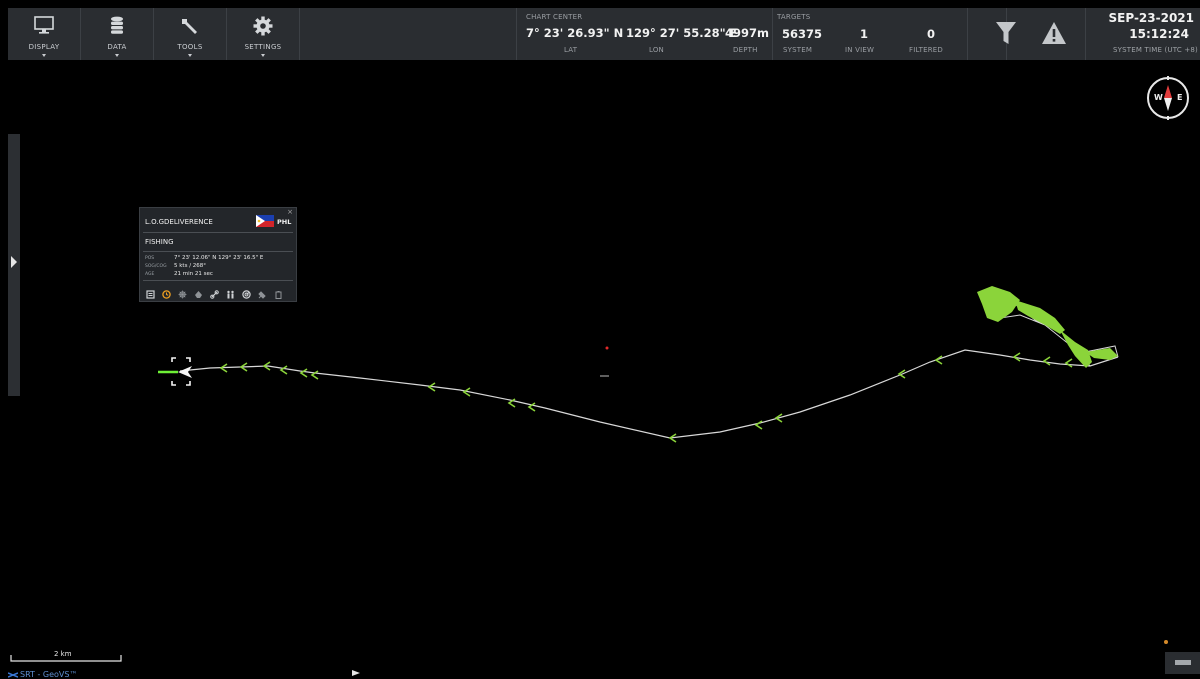 The image size is (1200, 679). What do you see at coordinates (179, 222) in the screenshot?
I see `vessel-name: L.O.GDELIVERENCE` at bounding box center [179, 222].